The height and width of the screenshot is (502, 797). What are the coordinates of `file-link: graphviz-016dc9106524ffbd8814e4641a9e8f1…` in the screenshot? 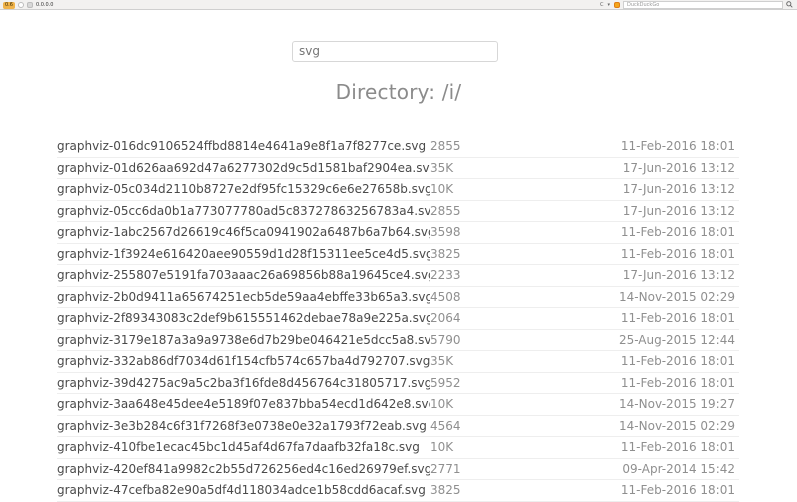 It's located at (243, 146).